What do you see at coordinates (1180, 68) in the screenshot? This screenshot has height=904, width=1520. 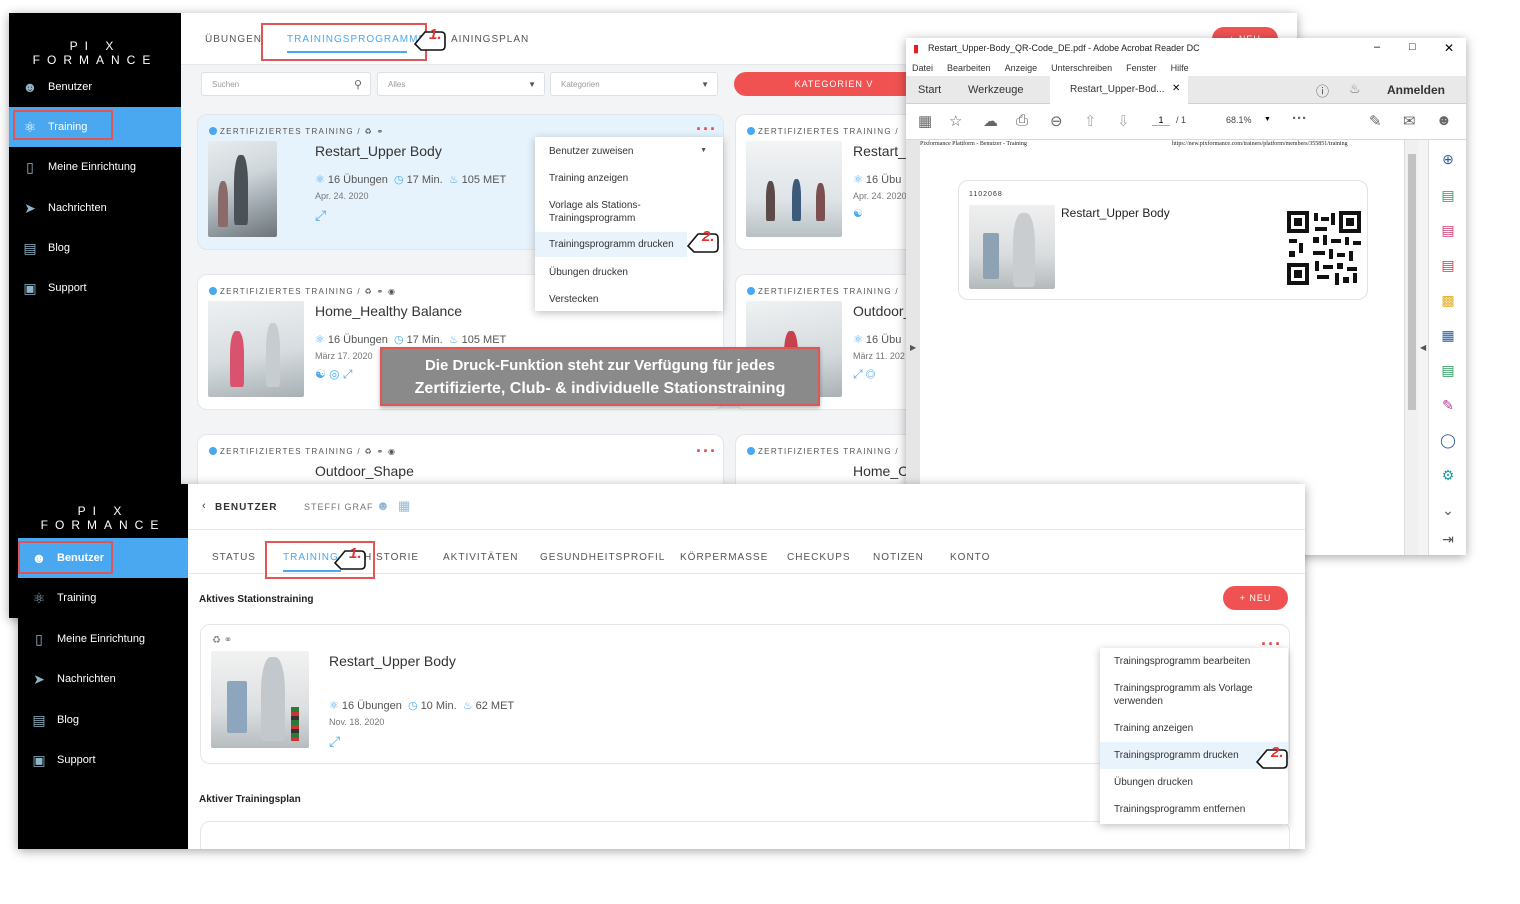 I see `menu-hilfe: Hilfe` at bounding box center [1180, 68].